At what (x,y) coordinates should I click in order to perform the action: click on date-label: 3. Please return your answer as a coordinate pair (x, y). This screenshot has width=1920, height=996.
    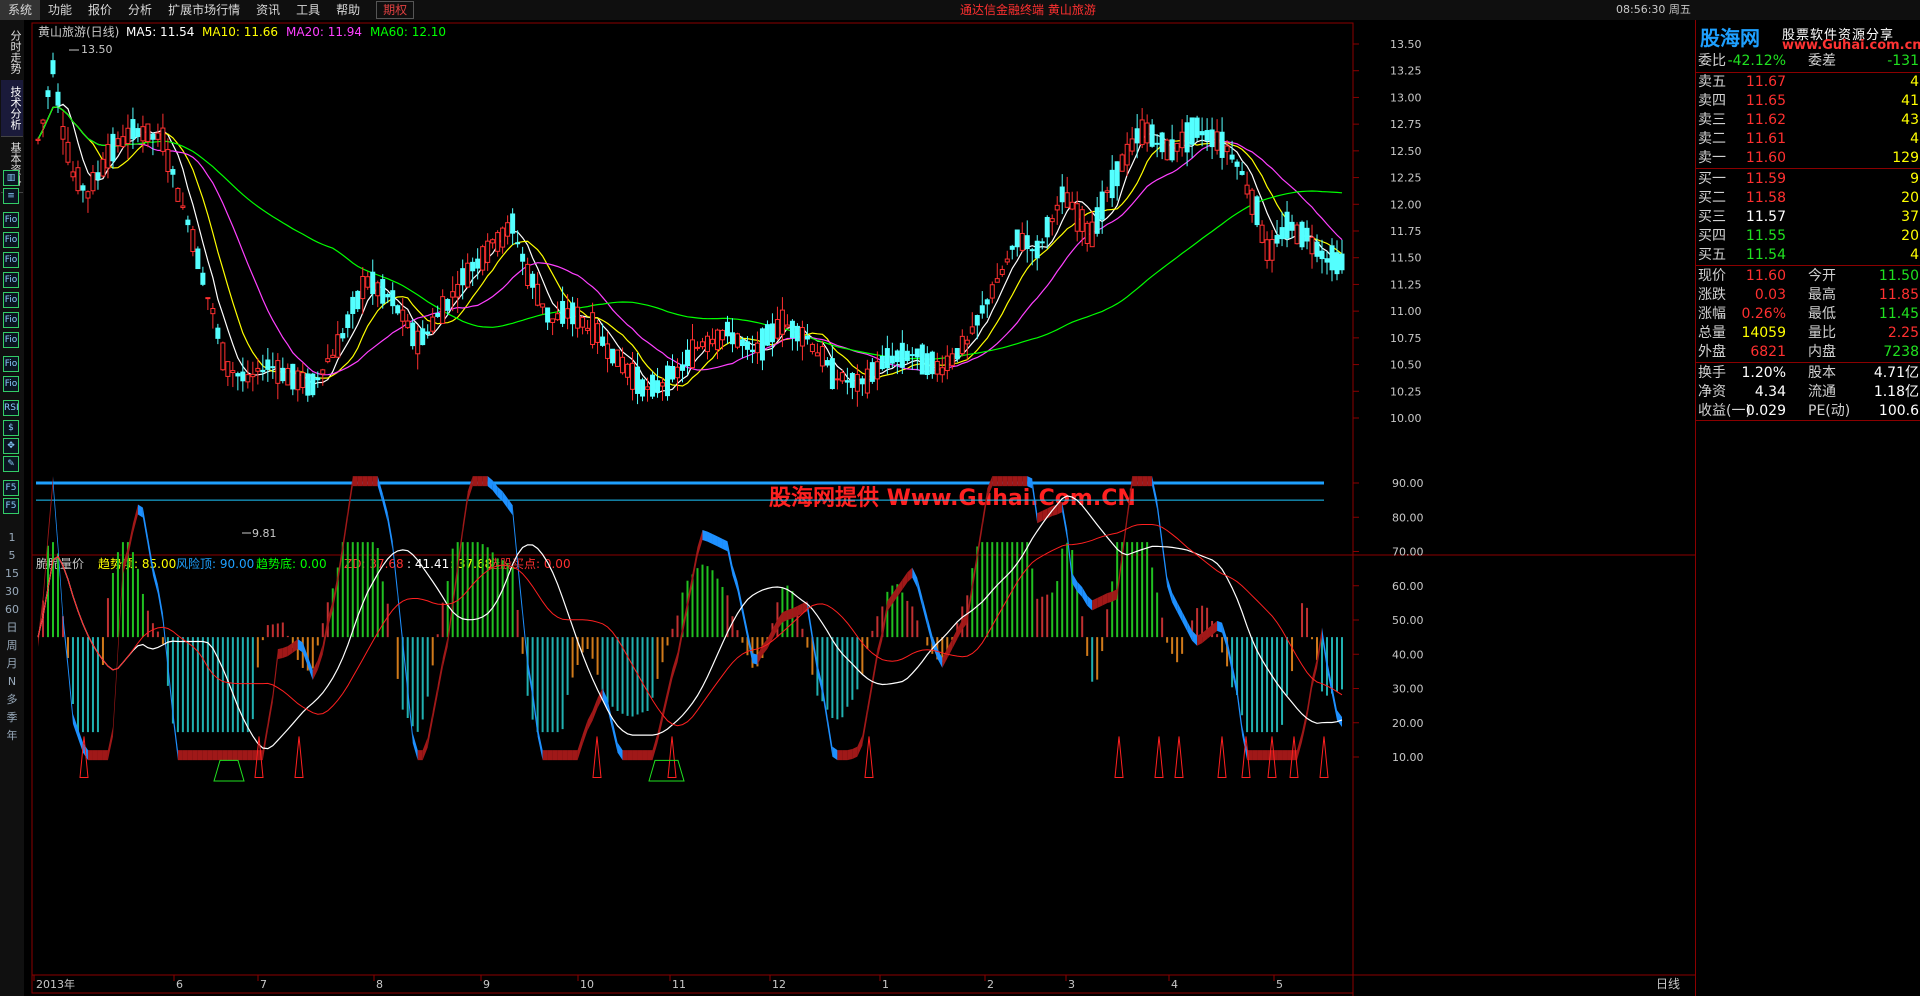
    Looking at the image, I should click on (1071, 984).